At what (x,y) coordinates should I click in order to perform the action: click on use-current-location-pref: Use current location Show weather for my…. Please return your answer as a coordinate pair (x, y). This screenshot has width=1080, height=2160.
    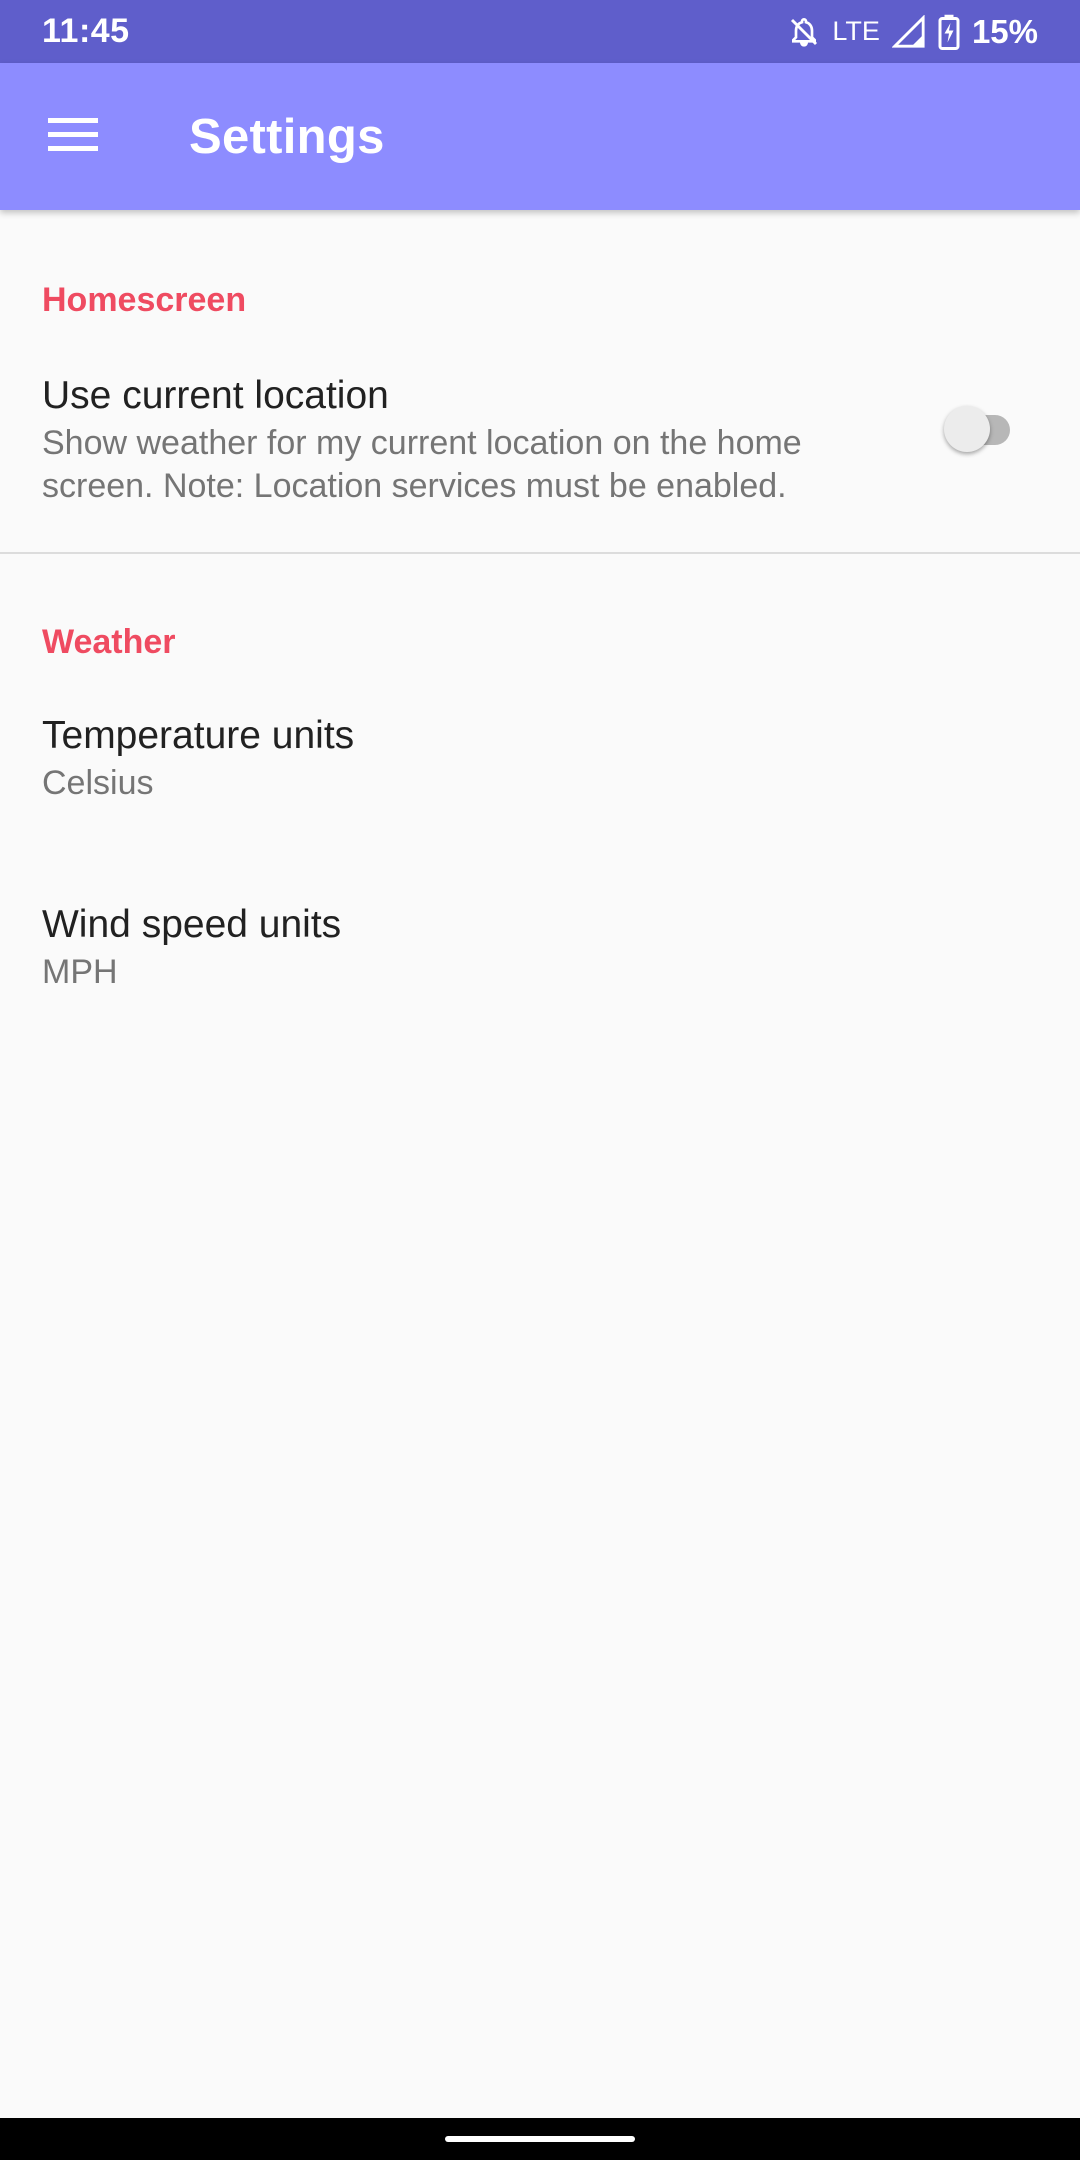
    Looking at the image, I should click on (540, 436).